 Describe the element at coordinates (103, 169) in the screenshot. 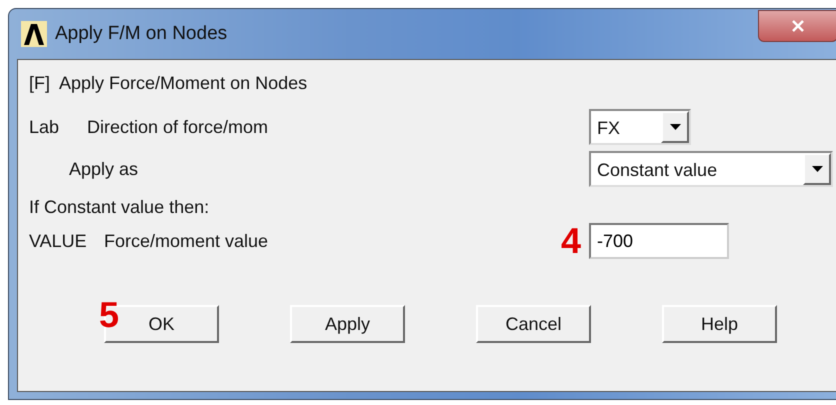

I see `field-label: Apply as` at that location.